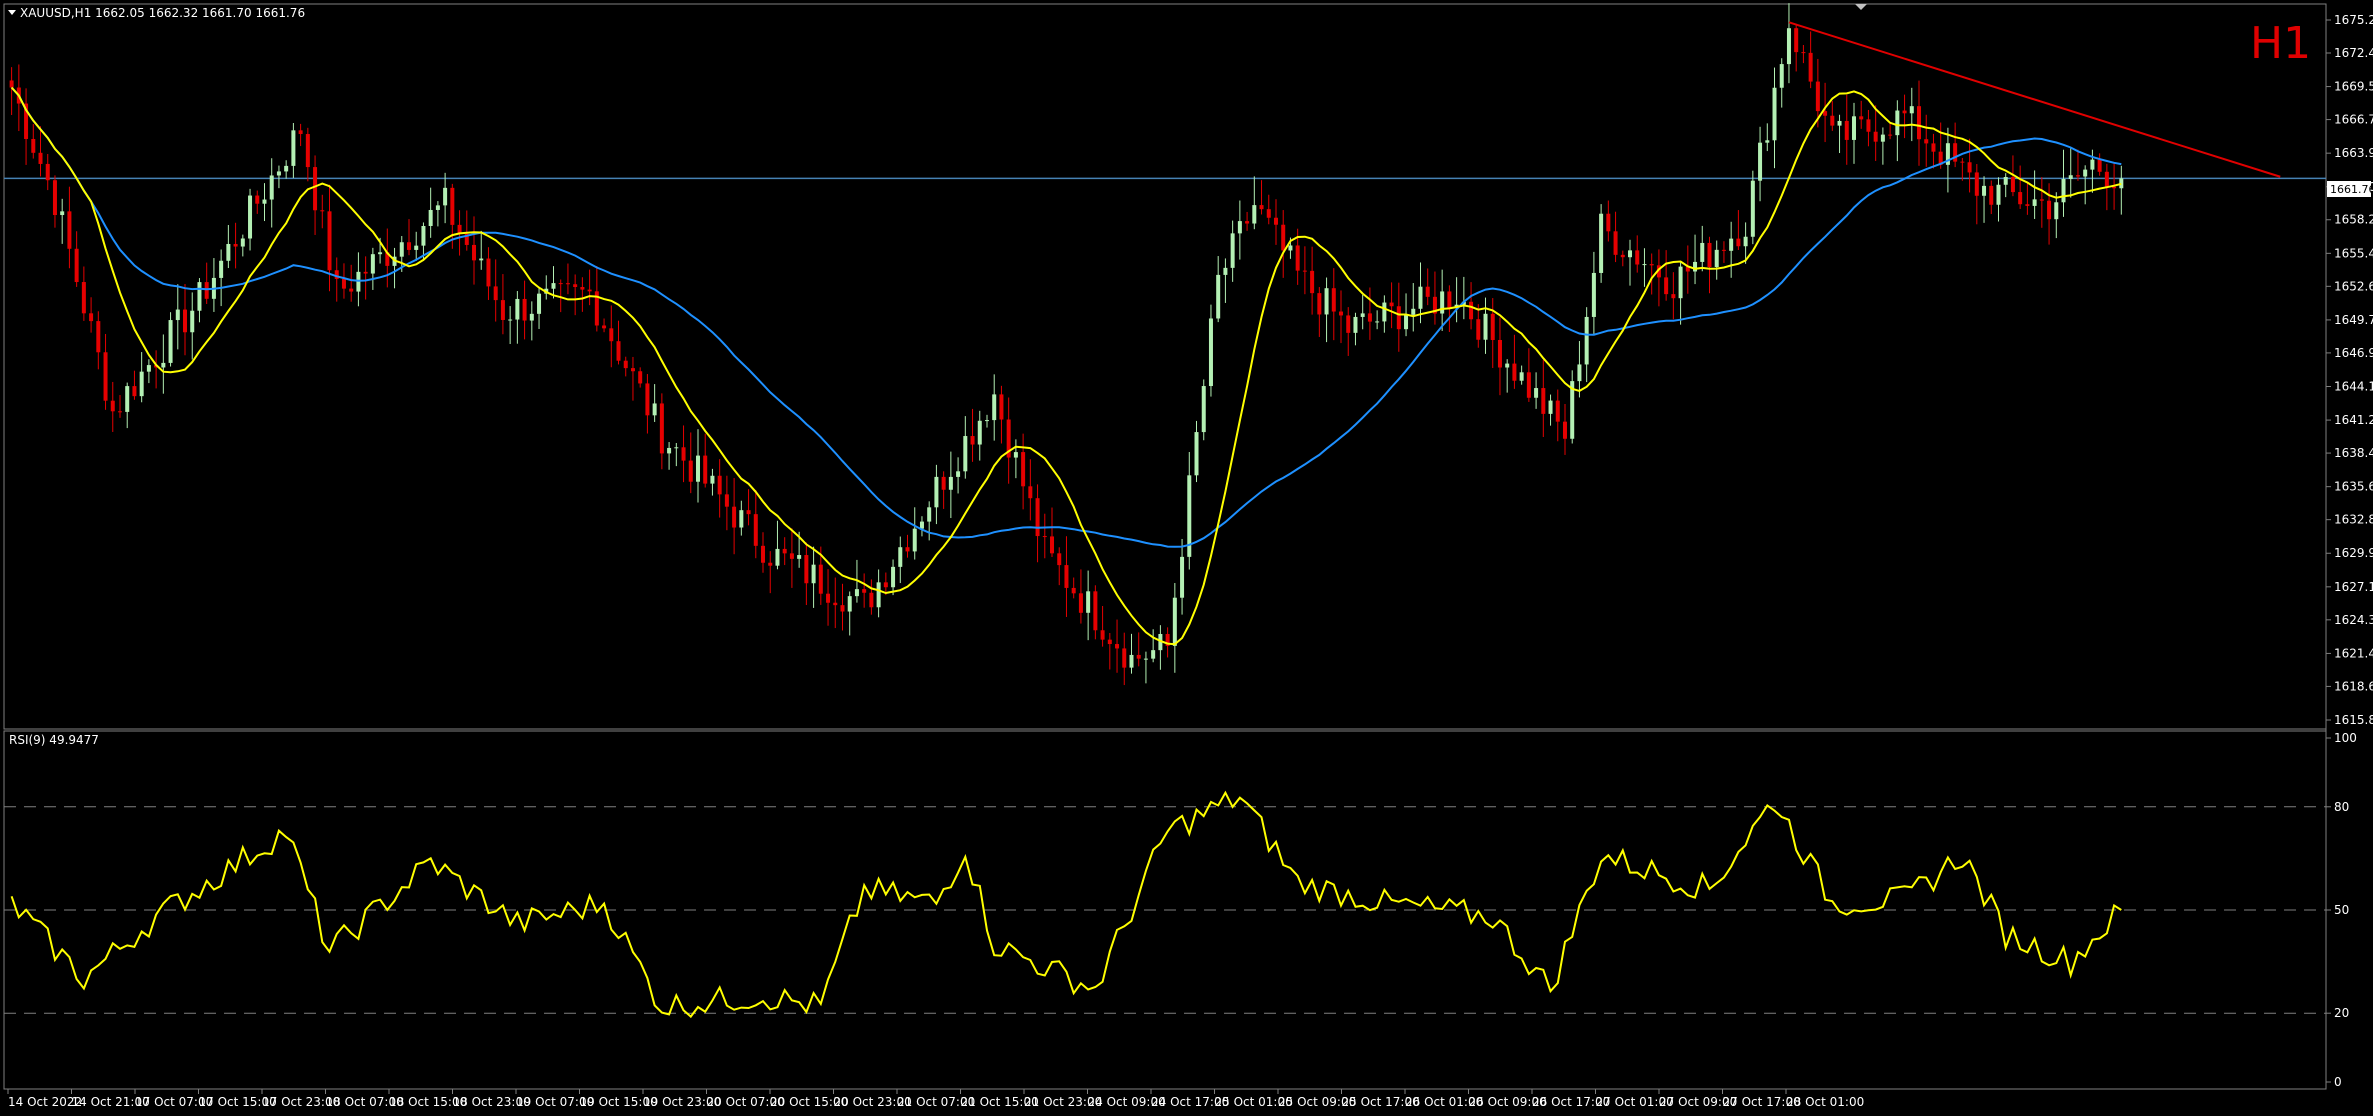 Image resolution: width=2373 pixels, height=1116 pixels. What do you see at coordinates (2338, 1082) in the screenshot?
I see `rsi-tick-label: 0` at bounding box center [2338, 1082].